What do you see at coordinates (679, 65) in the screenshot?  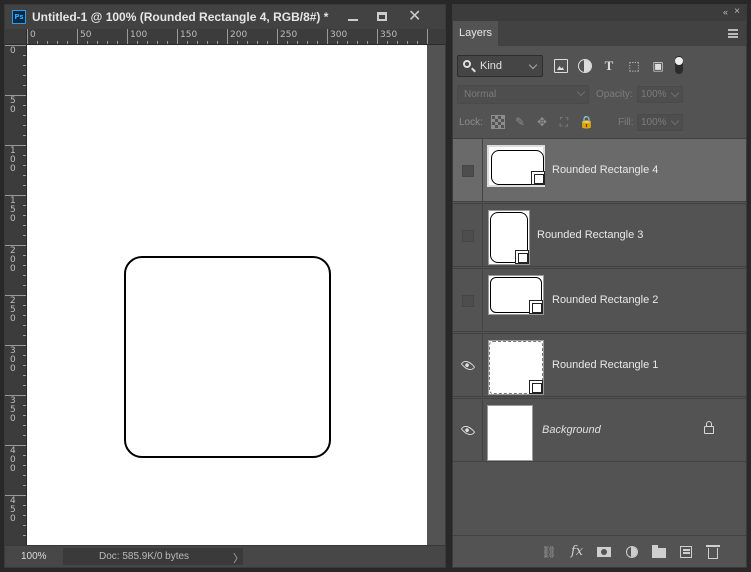 I see `filter-toggle-switch` at bounding box center [679, 65].